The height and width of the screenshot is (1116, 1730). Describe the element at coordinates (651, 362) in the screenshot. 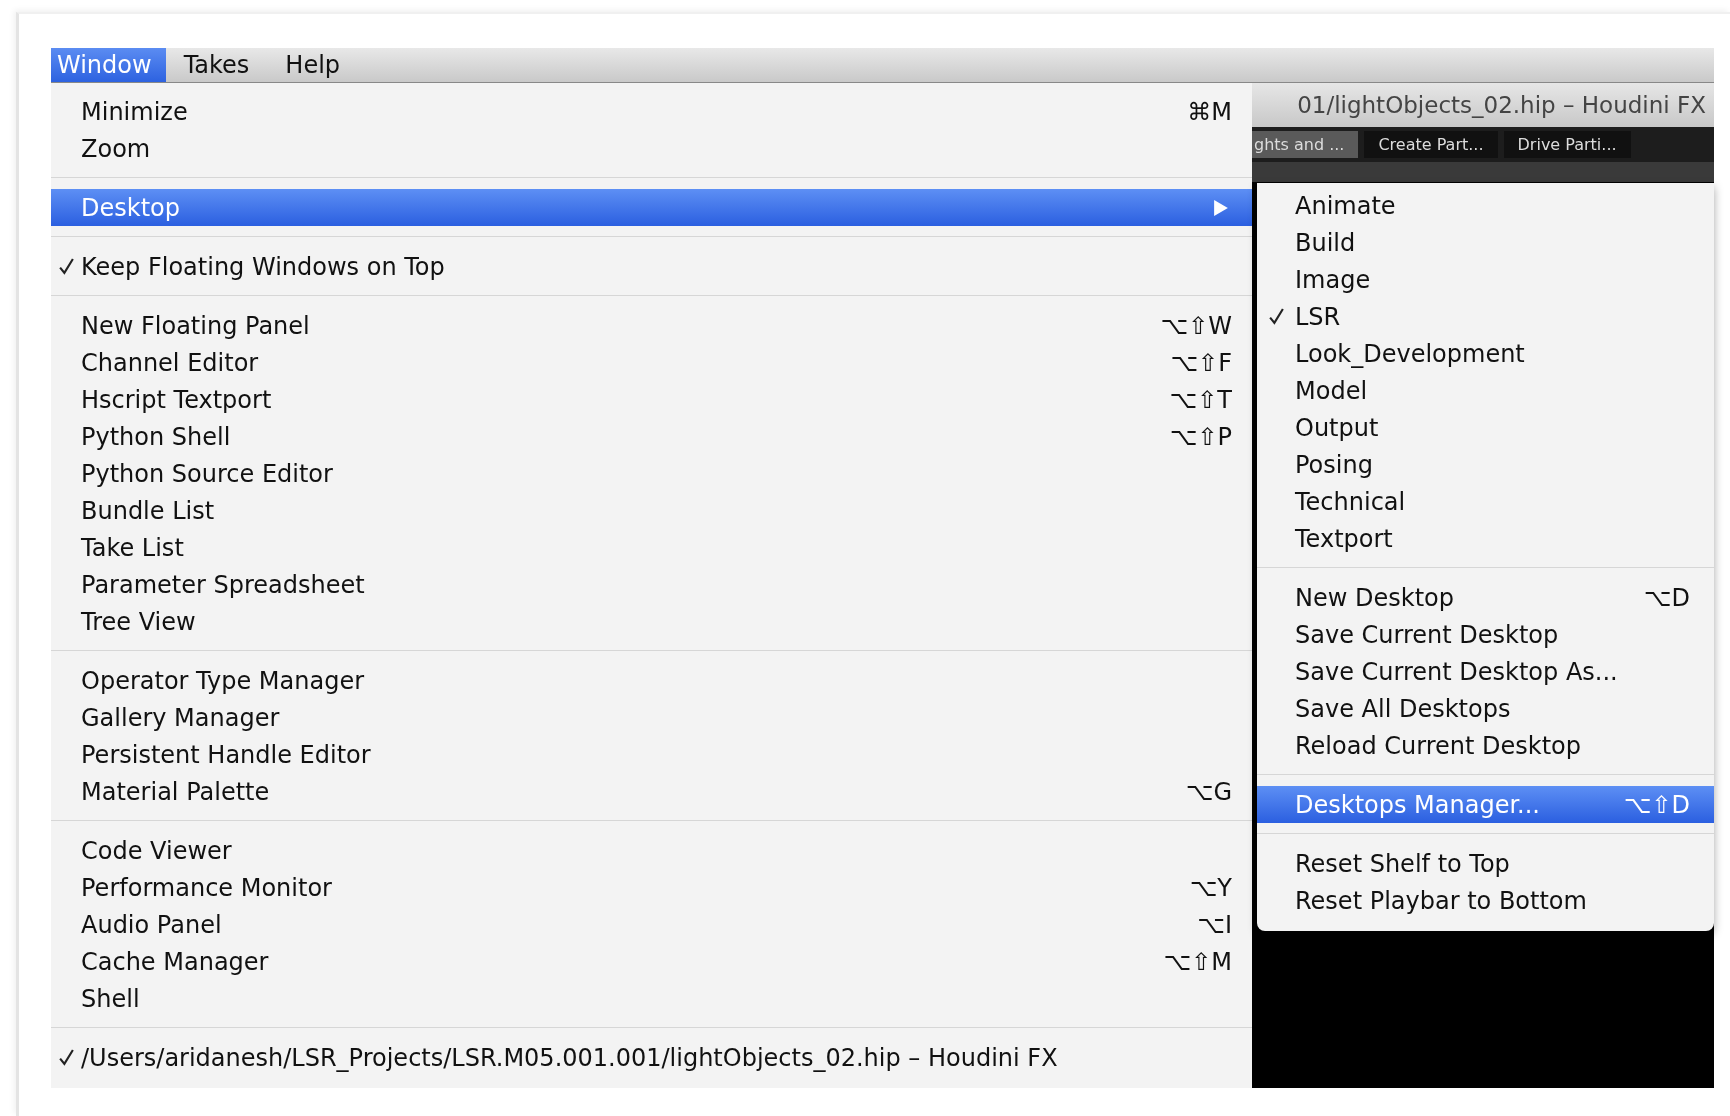

I see `menu-item: Channel Editor ⌥⇧F` at that location.